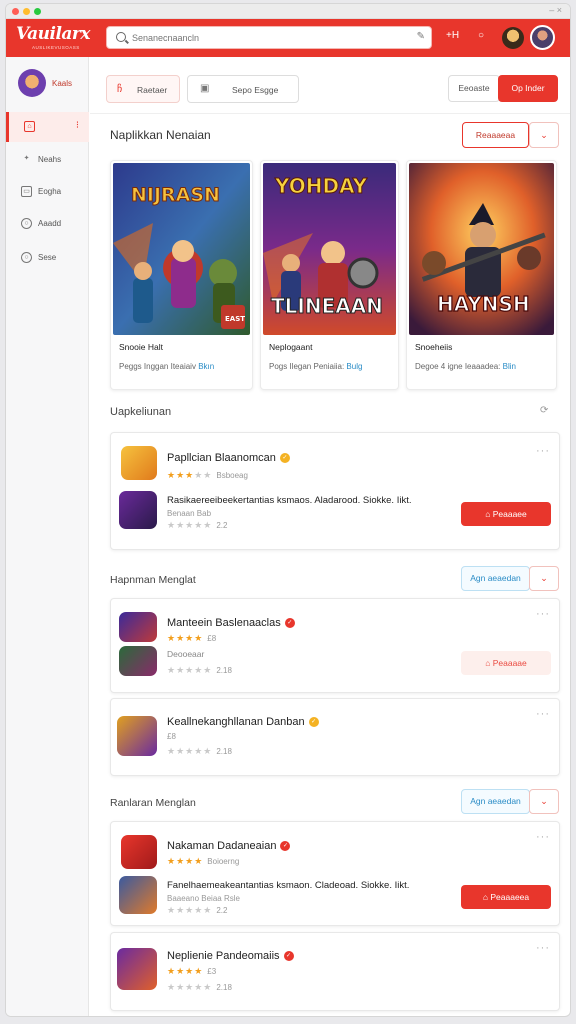 The width and height of the screenshot is (576, 1024). What do you see at coordinates (354, 366) in the screenshot?
I see `game-link: Bulg` at bounding box center [354, 366].